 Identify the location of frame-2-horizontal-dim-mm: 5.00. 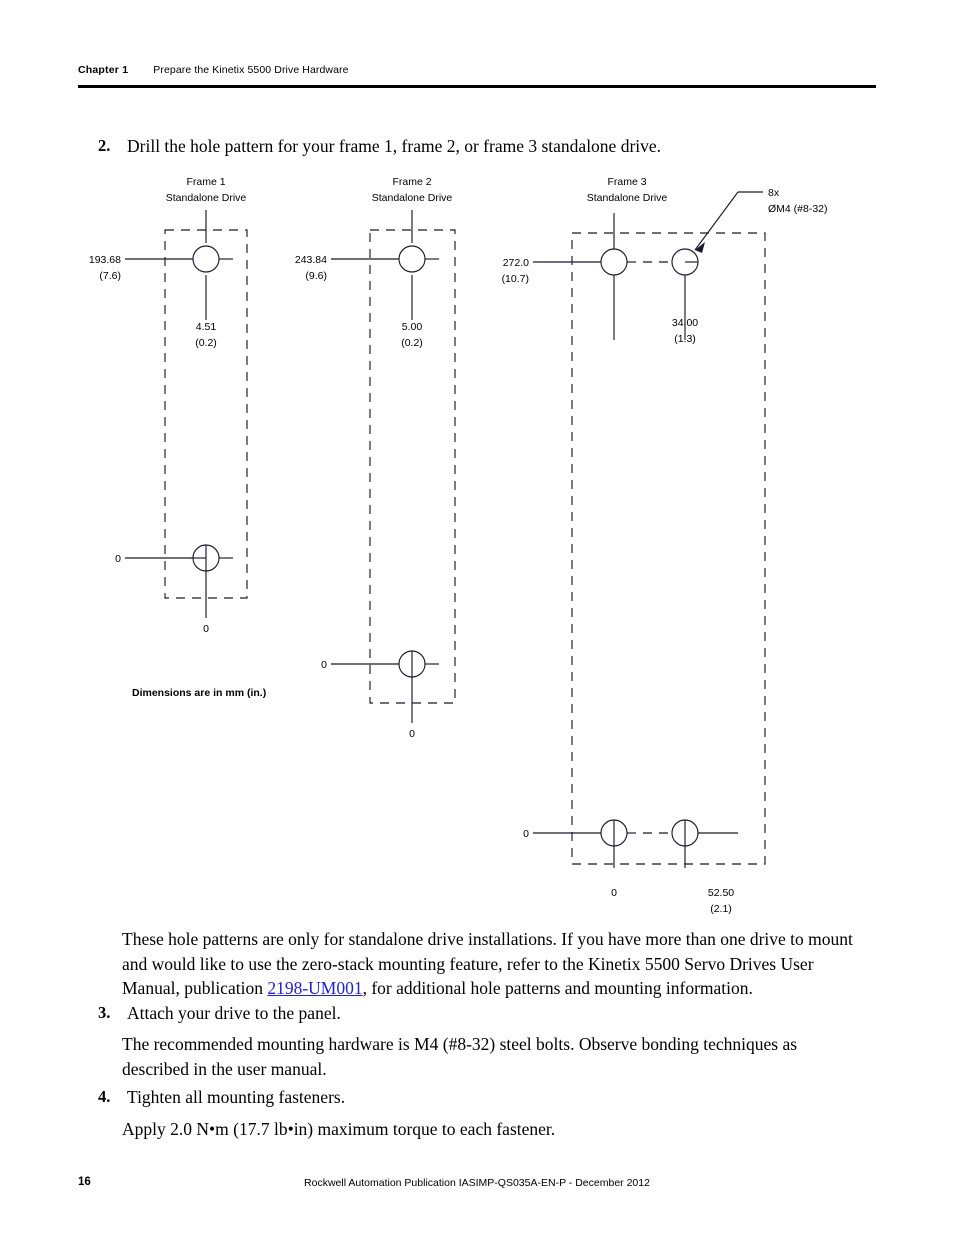
(412, 327).